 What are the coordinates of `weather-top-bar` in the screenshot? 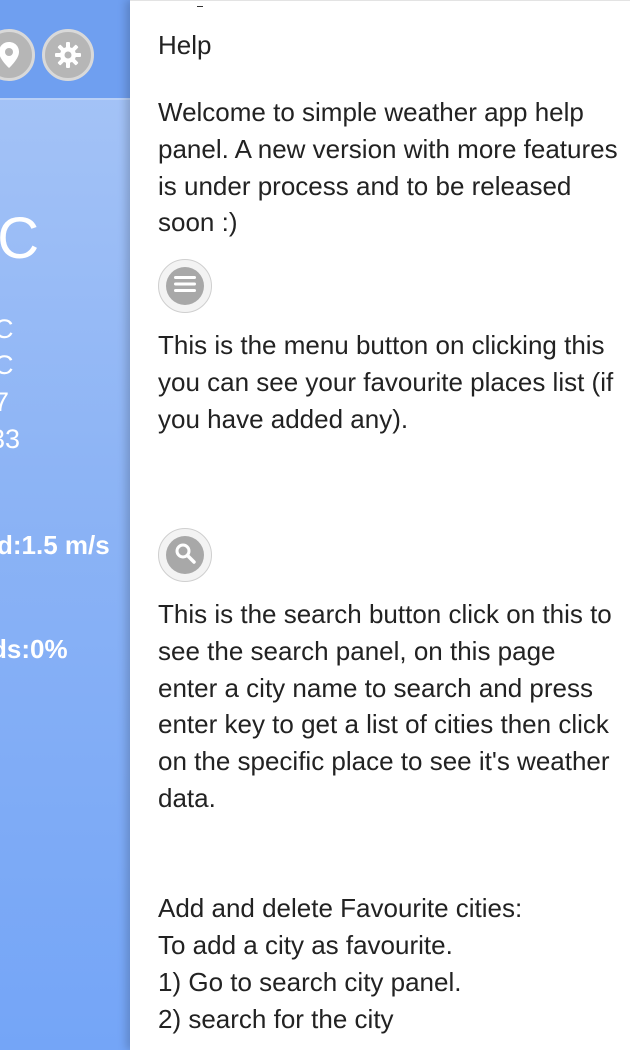 It's located at (65, 50).